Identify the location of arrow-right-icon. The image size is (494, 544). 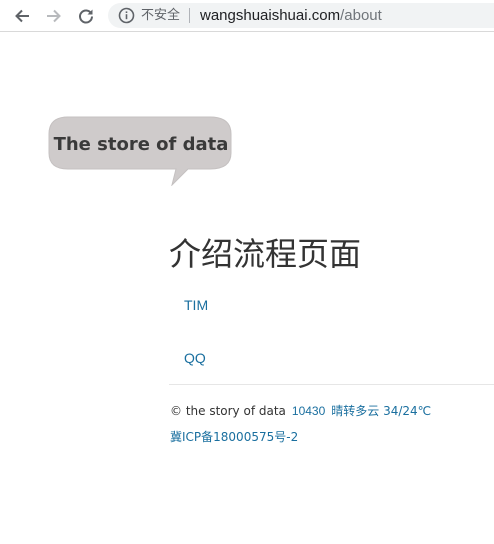
(54, 16).